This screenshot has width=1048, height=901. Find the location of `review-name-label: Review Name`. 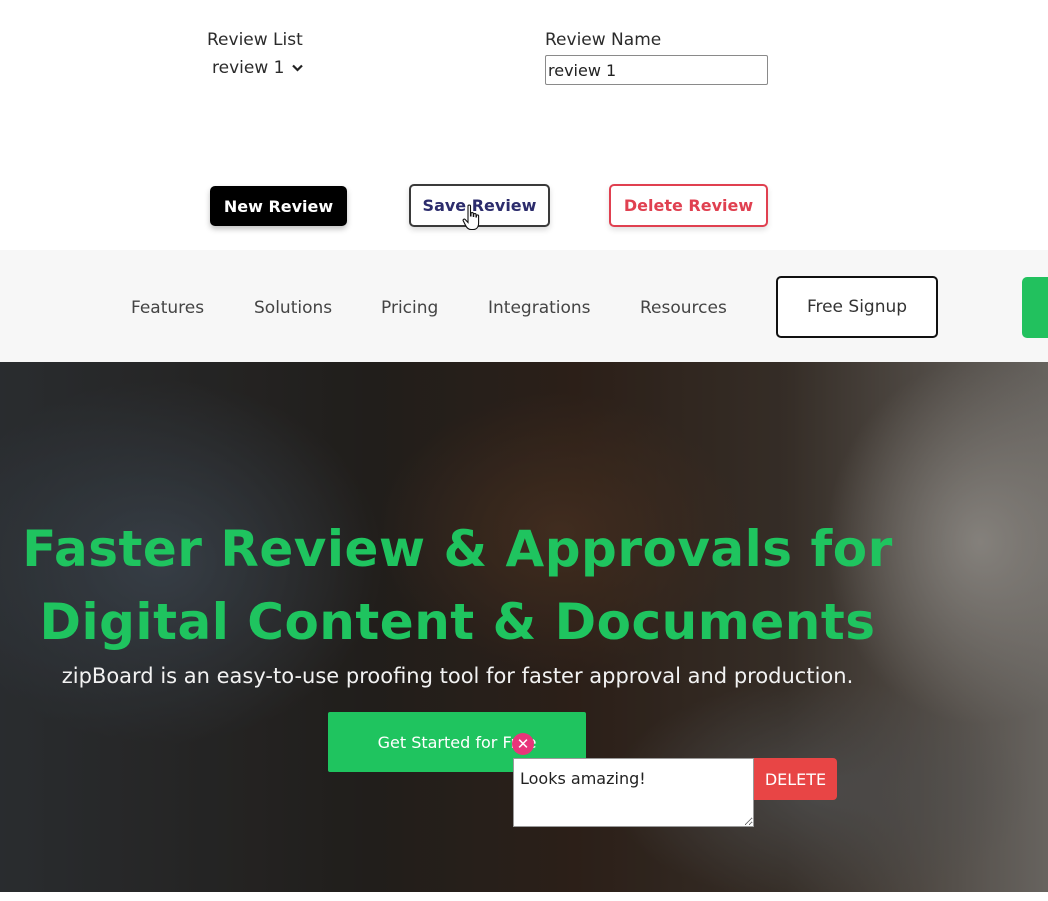

review-name-label: Review Name is located at coordinates (603, 40).